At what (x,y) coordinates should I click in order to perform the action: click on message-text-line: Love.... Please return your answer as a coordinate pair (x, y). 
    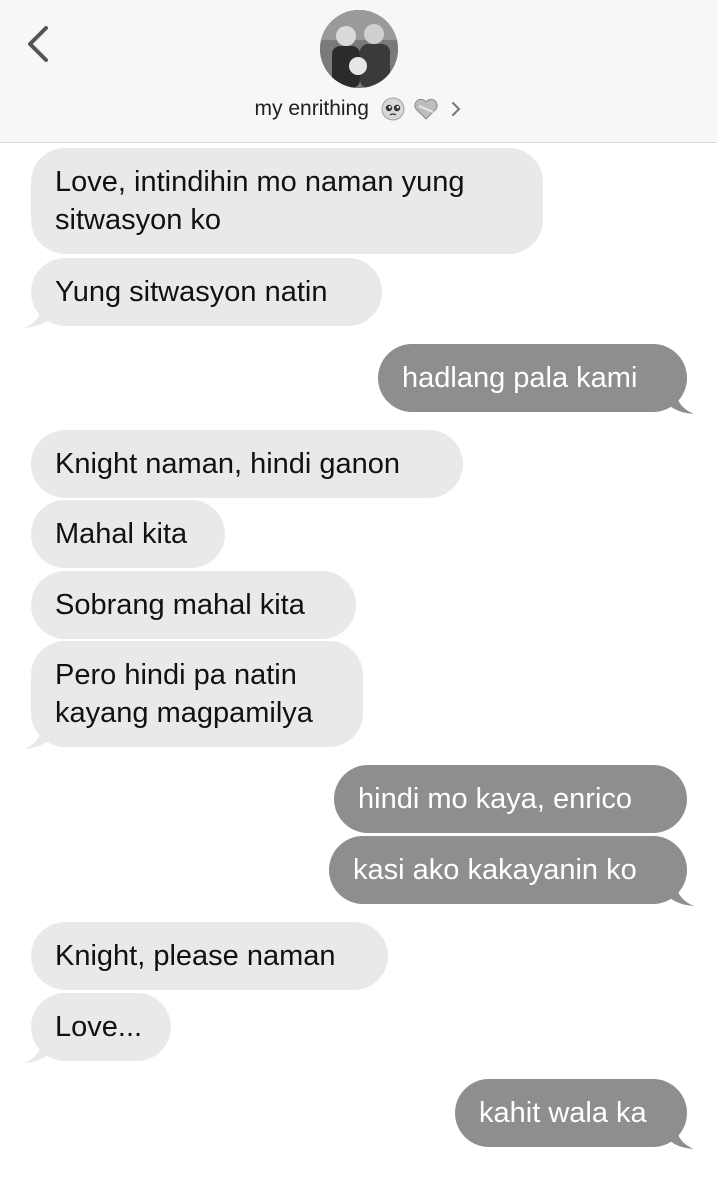
    Looking at the image, I should click on (99, 1027).